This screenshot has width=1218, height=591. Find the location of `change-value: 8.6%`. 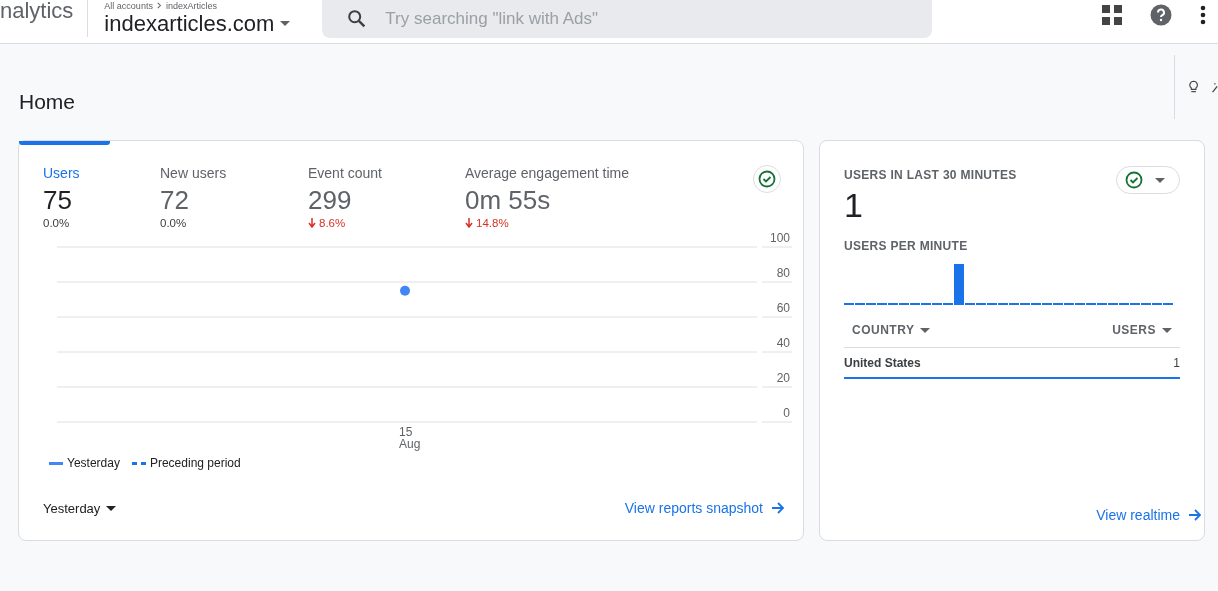

change-value: 8.6% is located at coordinates (332, 223).